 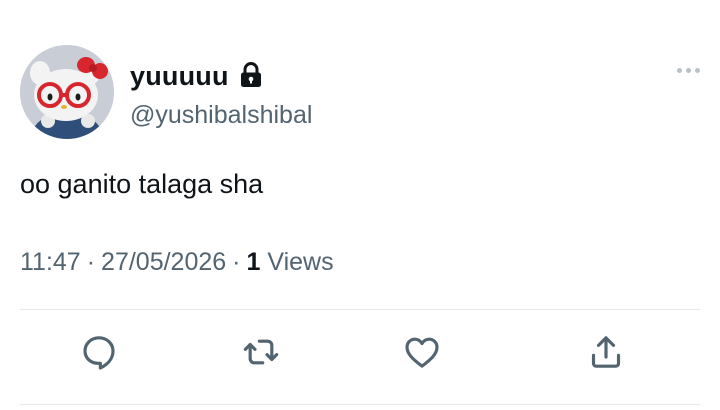 I want to click on retweet-icon, so click(x=261, y=352).